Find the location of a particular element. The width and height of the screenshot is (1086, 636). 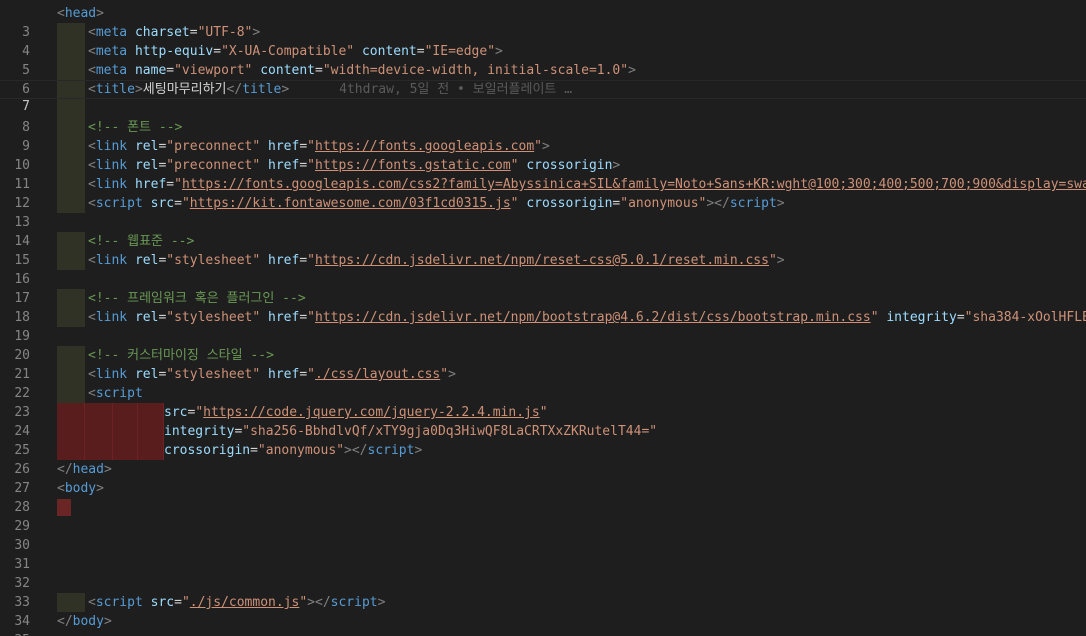

code-text: </body> is located at coordinates (84, 621).